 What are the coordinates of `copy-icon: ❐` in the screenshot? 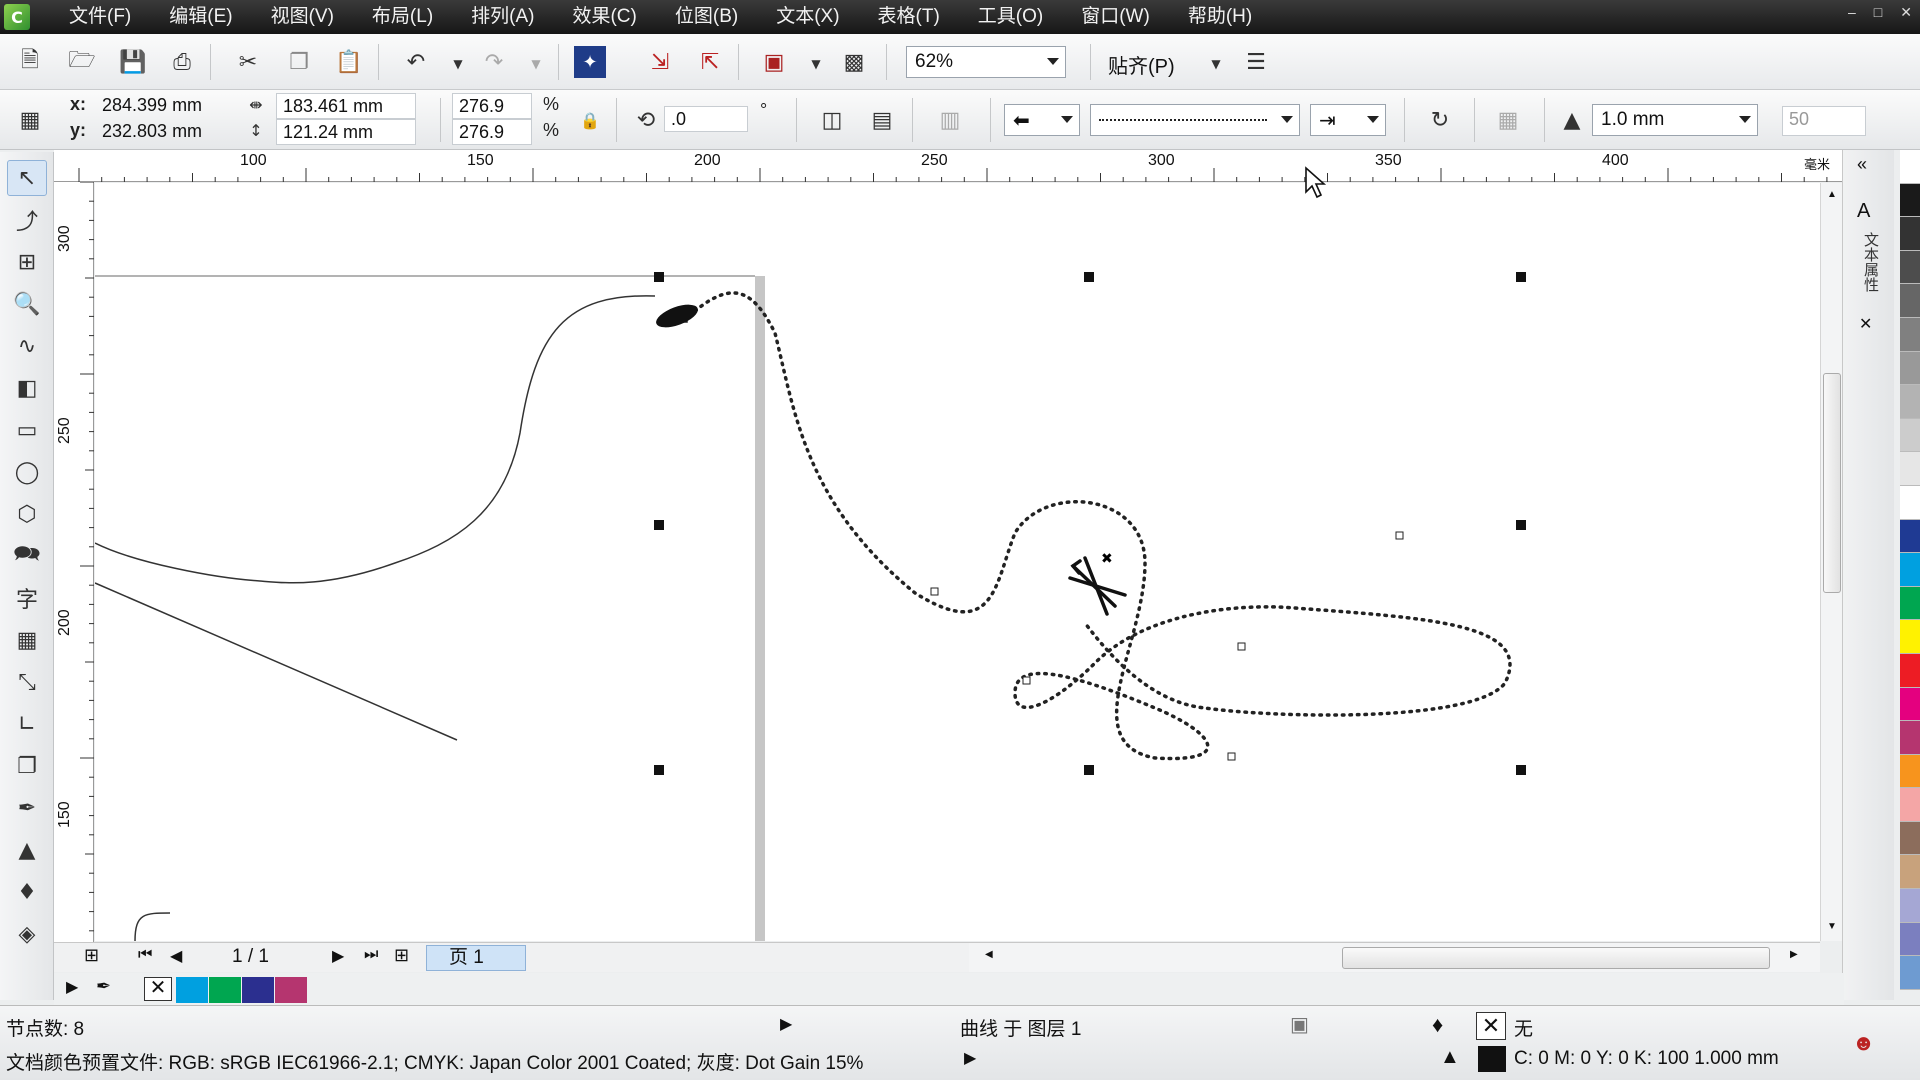 It's located at (299, 62).